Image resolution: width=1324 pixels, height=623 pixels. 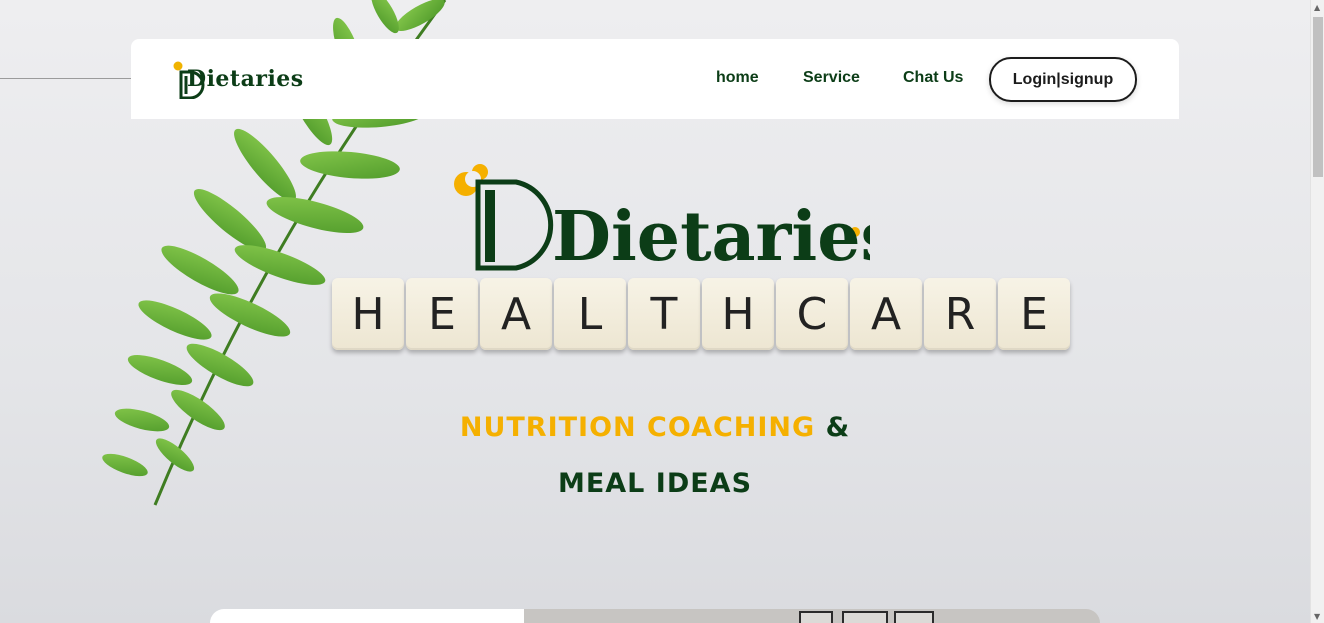 What do you see at coordinates (711, 236) in the screenshot?
I see `hero-logo-text: Dietaries` at bounding box center [711, 236].